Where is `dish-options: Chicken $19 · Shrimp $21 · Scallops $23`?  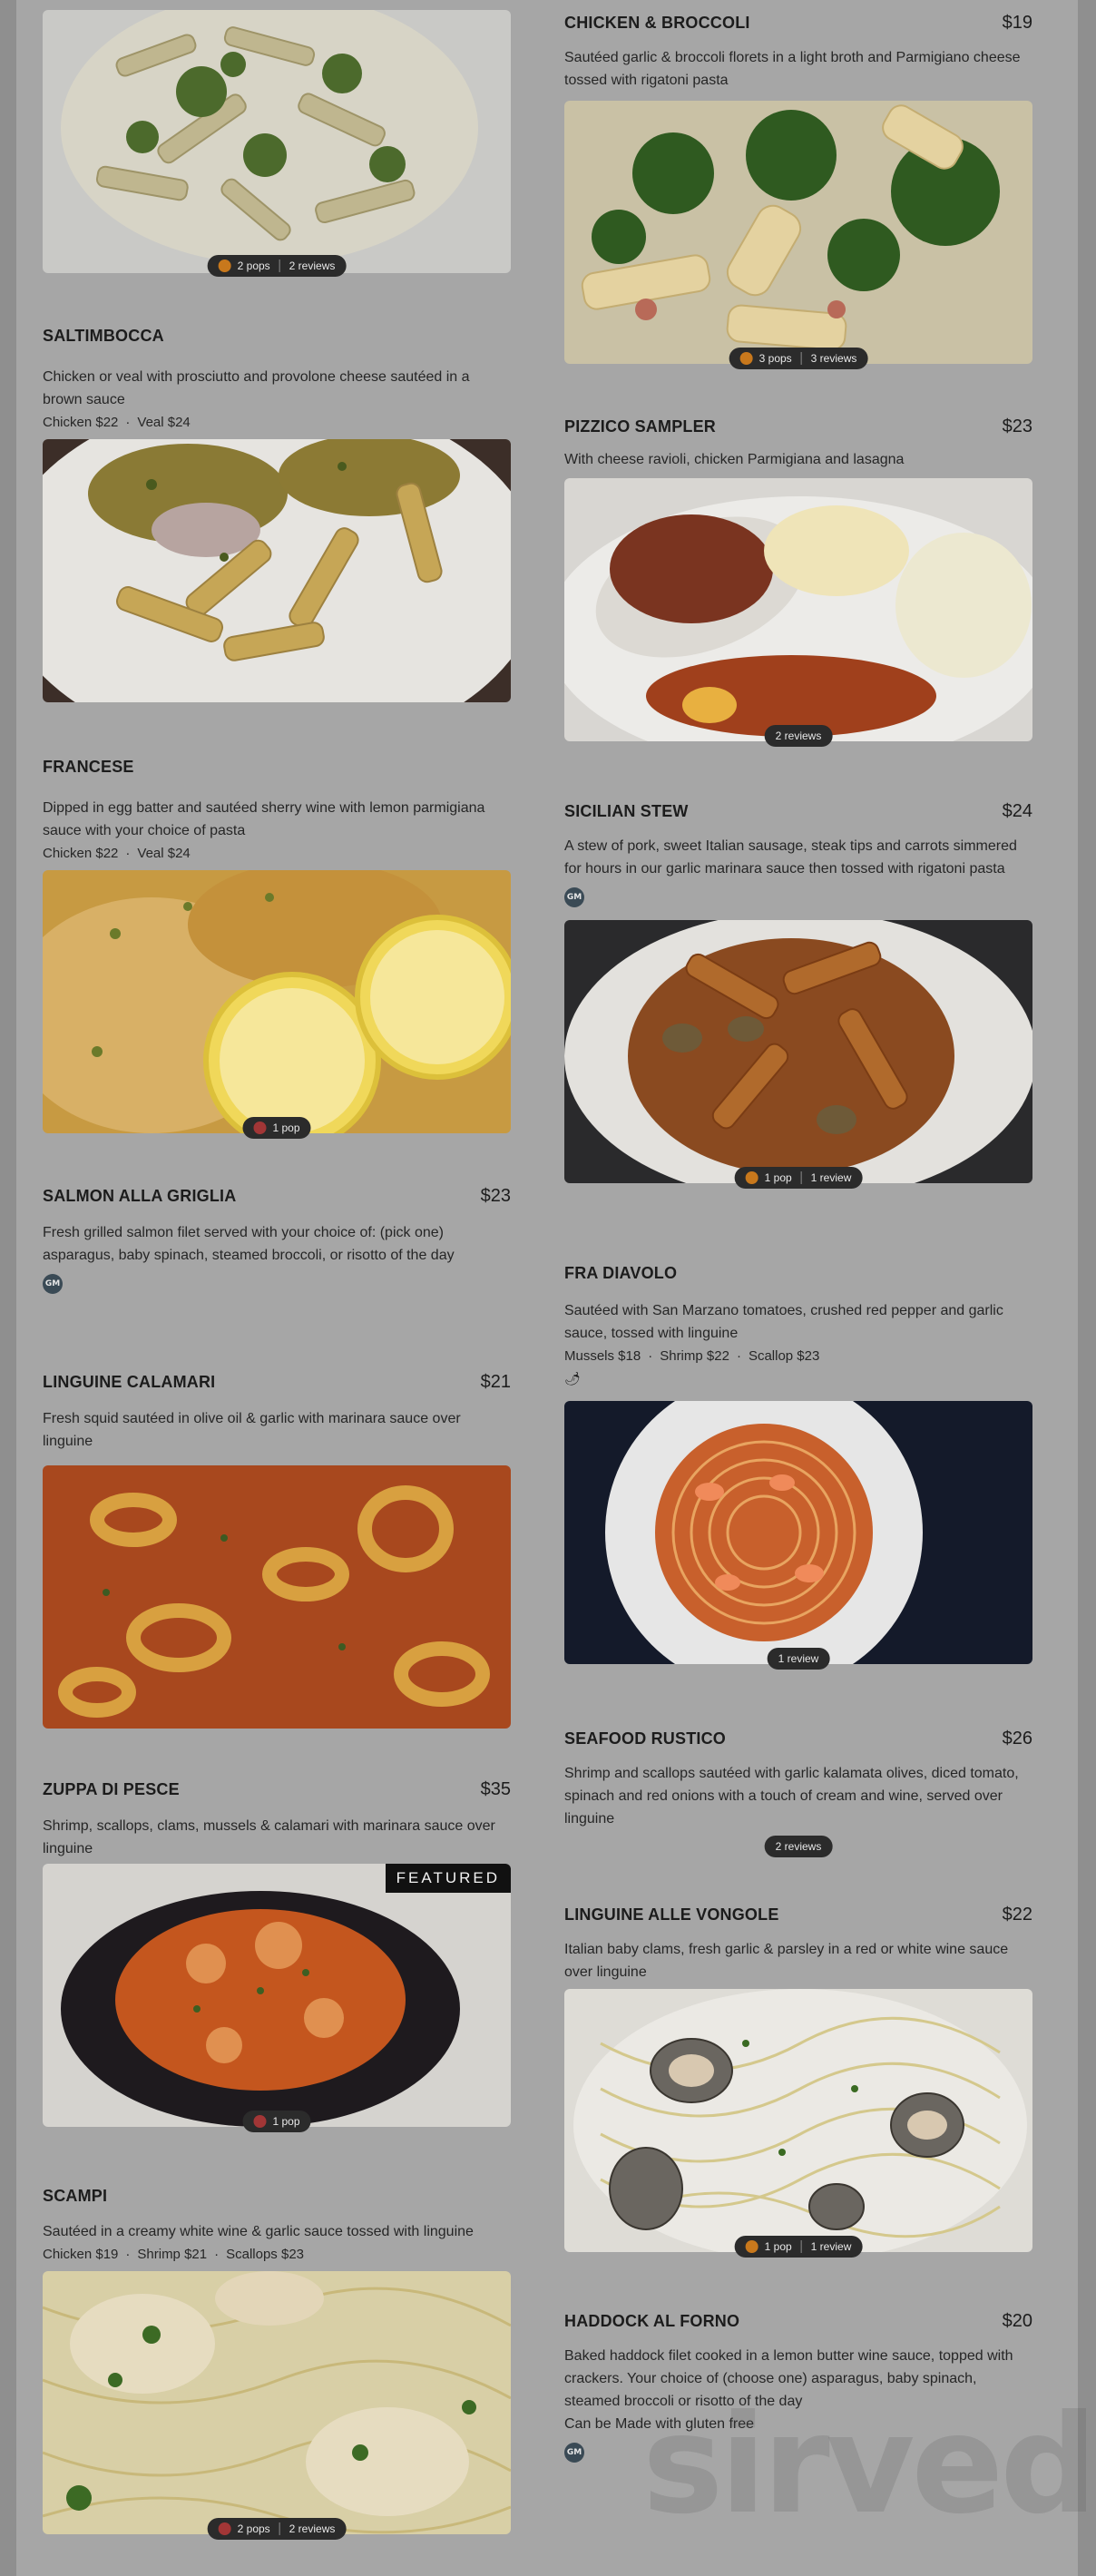 dish-options: Chicken $19 · Shrimp $21 · Scallops $23 is located at coordinates (174, 2254).